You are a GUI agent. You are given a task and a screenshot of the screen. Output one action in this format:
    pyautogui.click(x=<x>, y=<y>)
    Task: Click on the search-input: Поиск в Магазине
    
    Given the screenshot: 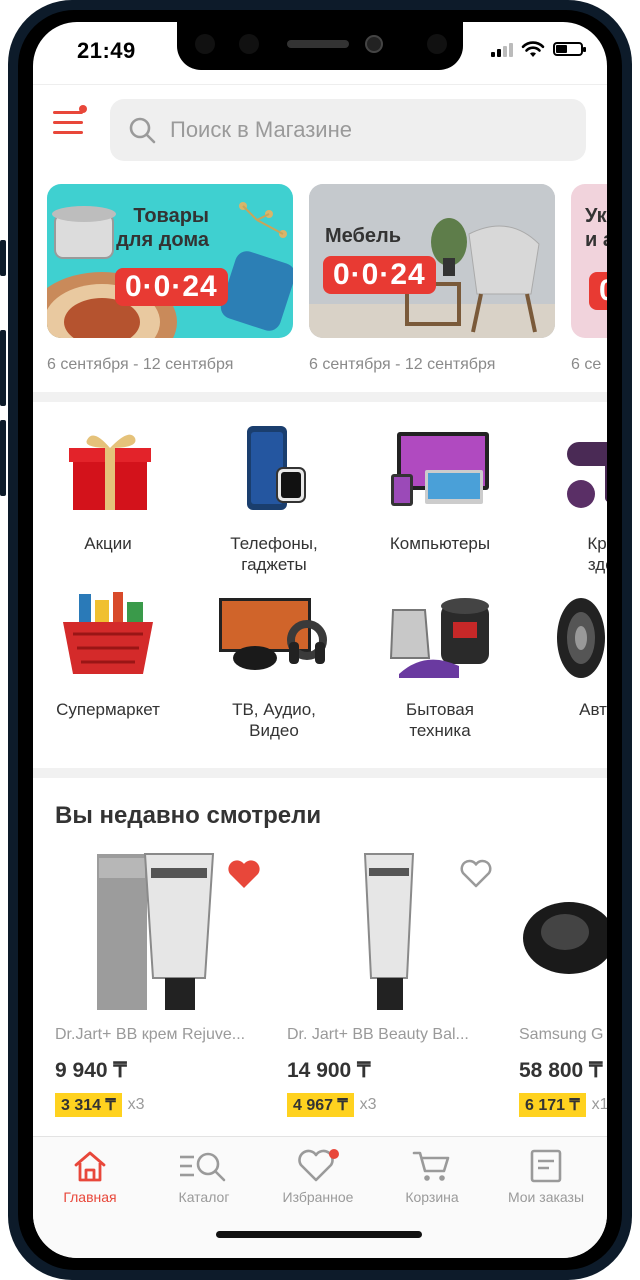 What is the action you would take?
    pyautogui.click(x=348, y=130)
    